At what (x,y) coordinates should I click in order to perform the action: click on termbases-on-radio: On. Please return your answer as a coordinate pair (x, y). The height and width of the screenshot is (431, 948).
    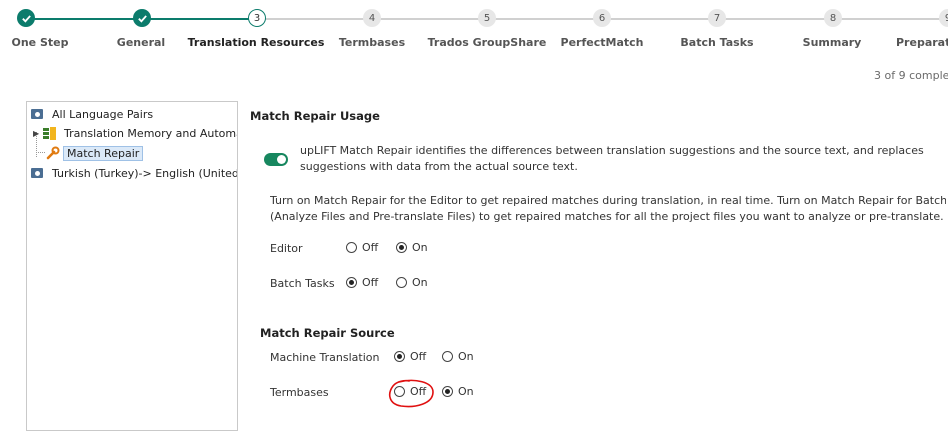
    Looking at the image, I should click on (458, 391).